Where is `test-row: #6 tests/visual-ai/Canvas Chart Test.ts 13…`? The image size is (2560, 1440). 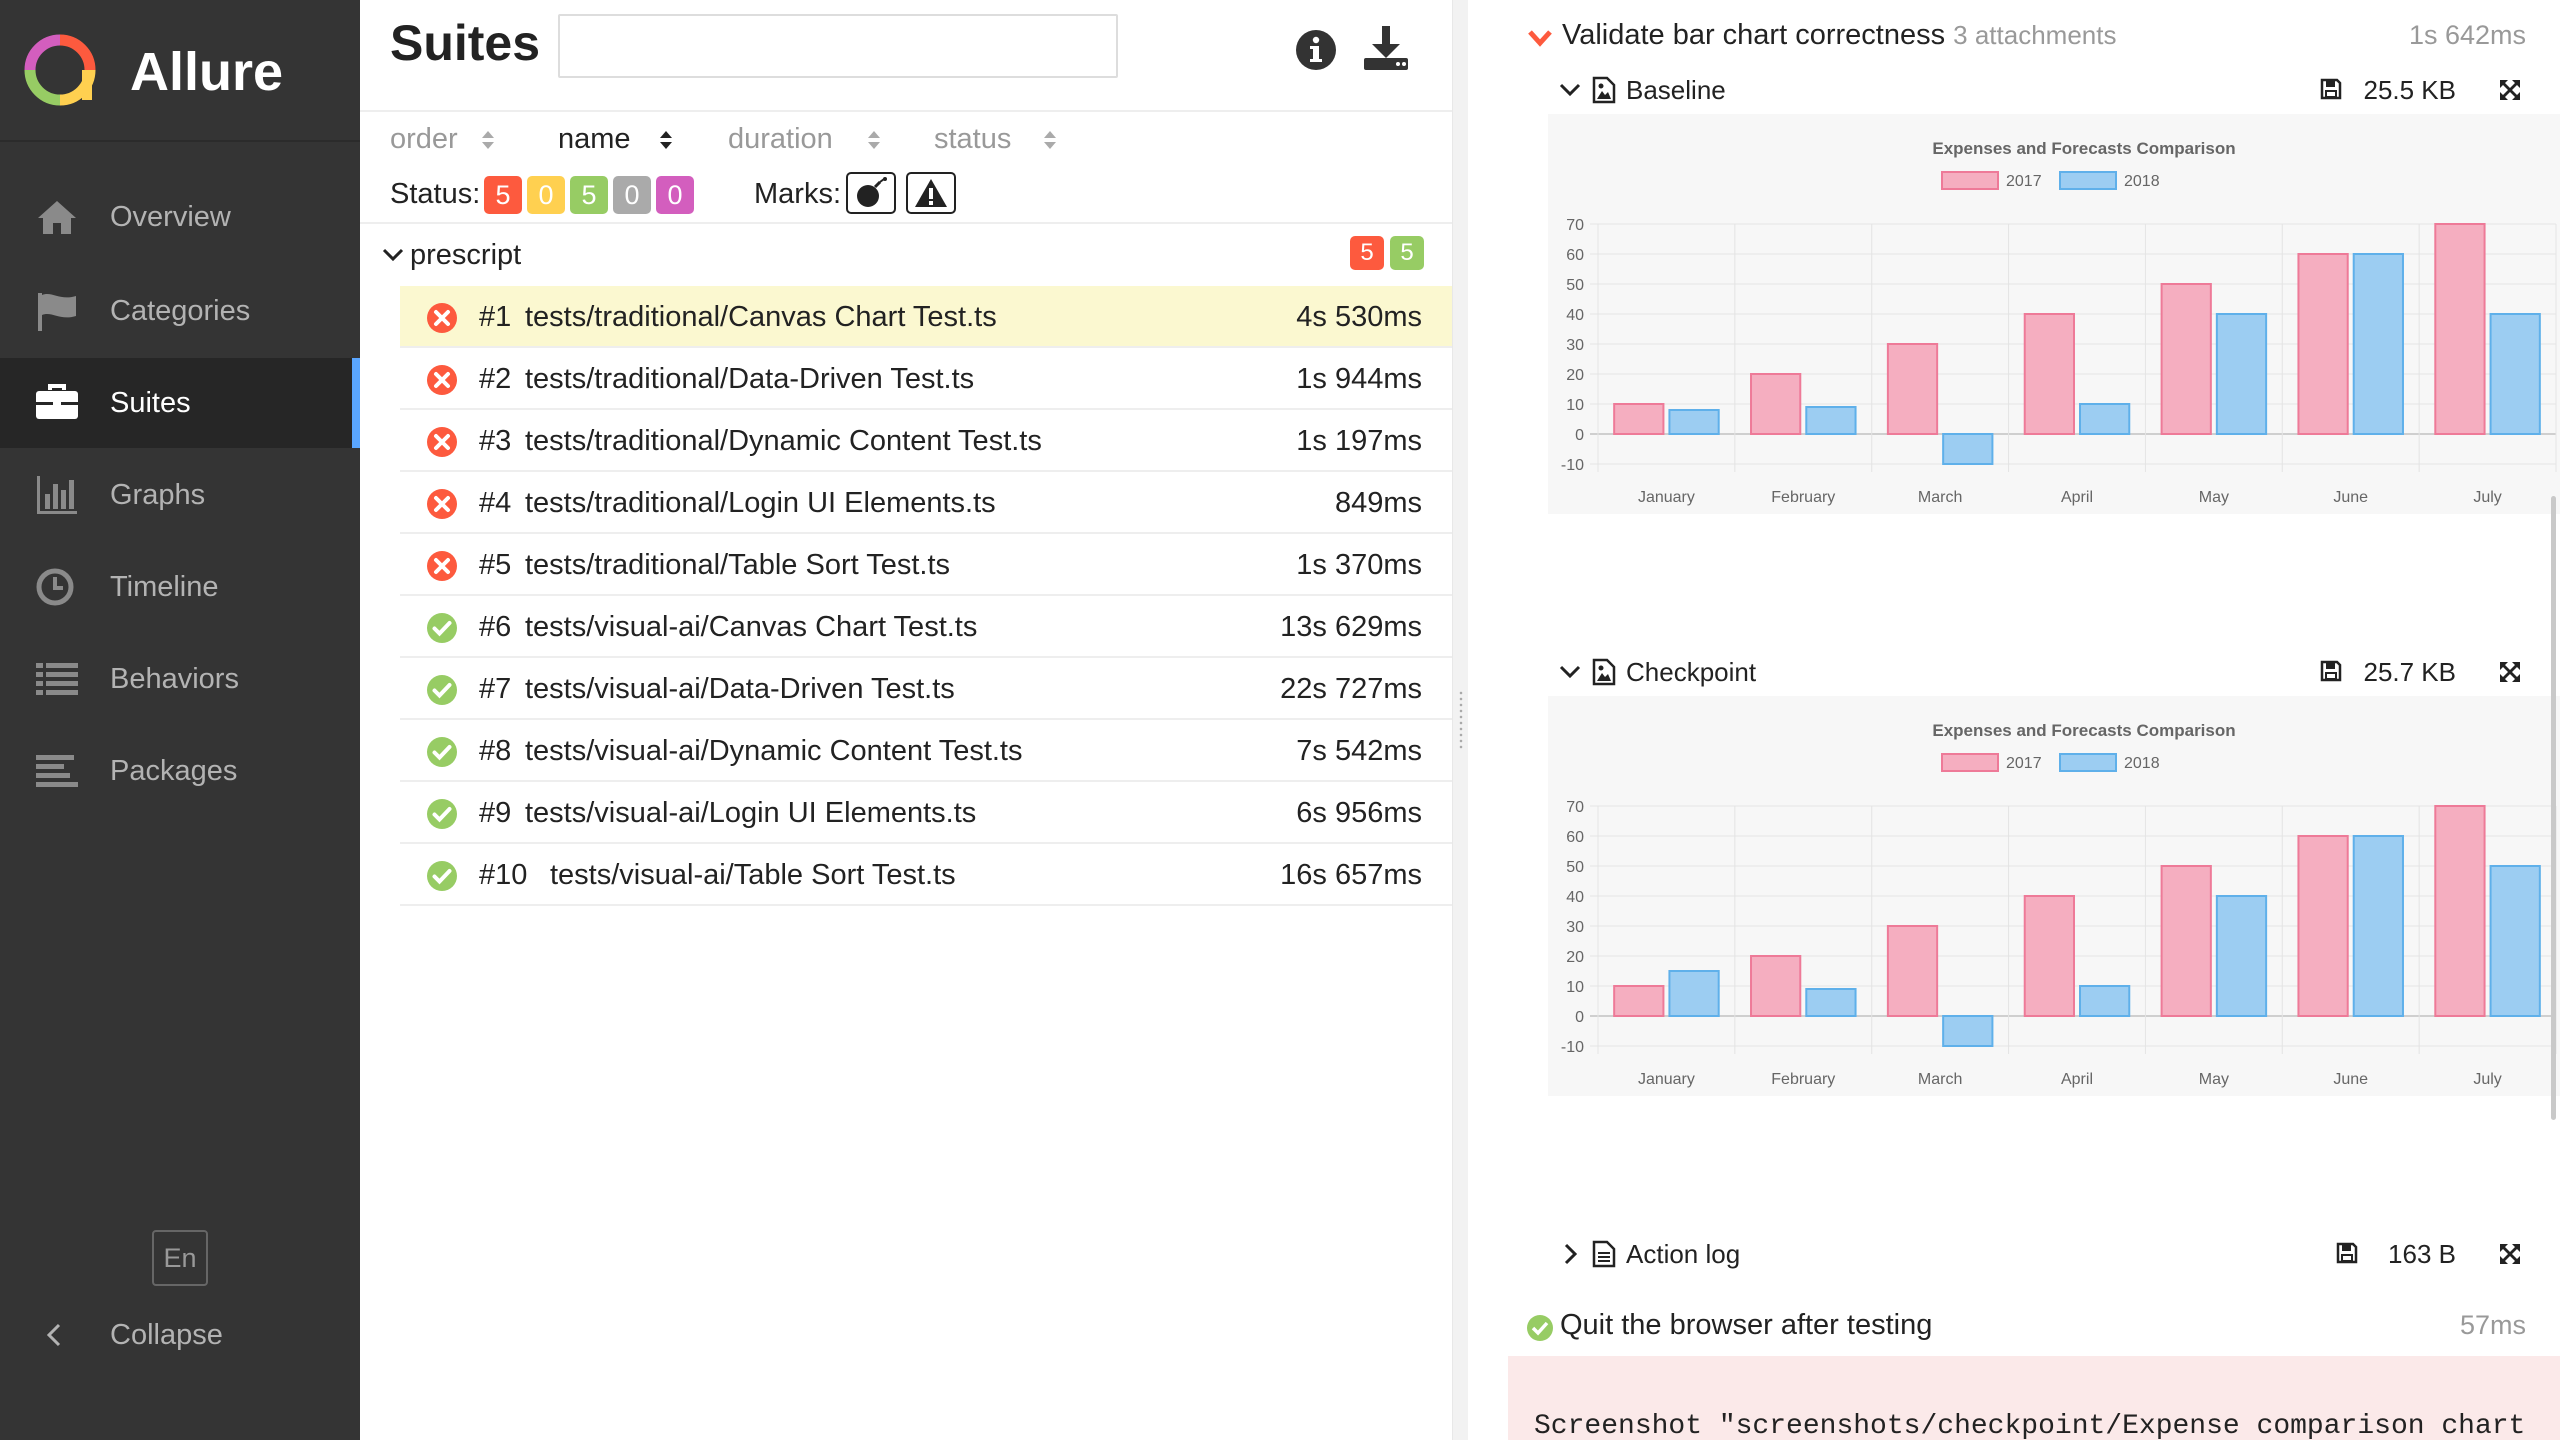 test-row: #6 tests/visual-ai/Canvas Chart Test.ts 13… is located at coordinates (926, 627).